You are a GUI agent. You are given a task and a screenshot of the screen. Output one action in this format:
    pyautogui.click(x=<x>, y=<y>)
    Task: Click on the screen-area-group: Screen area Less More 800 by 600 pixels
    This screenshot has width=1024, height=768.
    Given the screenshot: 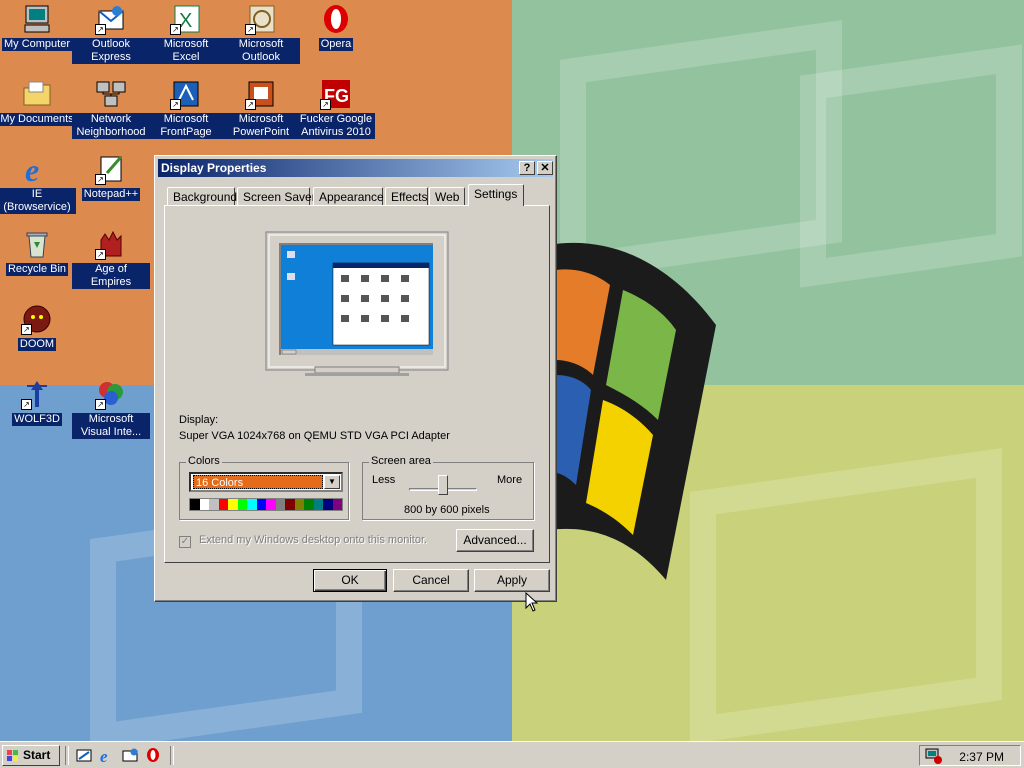 What is the action you would take?
    pyautogui.click(x=448, y=487)
    